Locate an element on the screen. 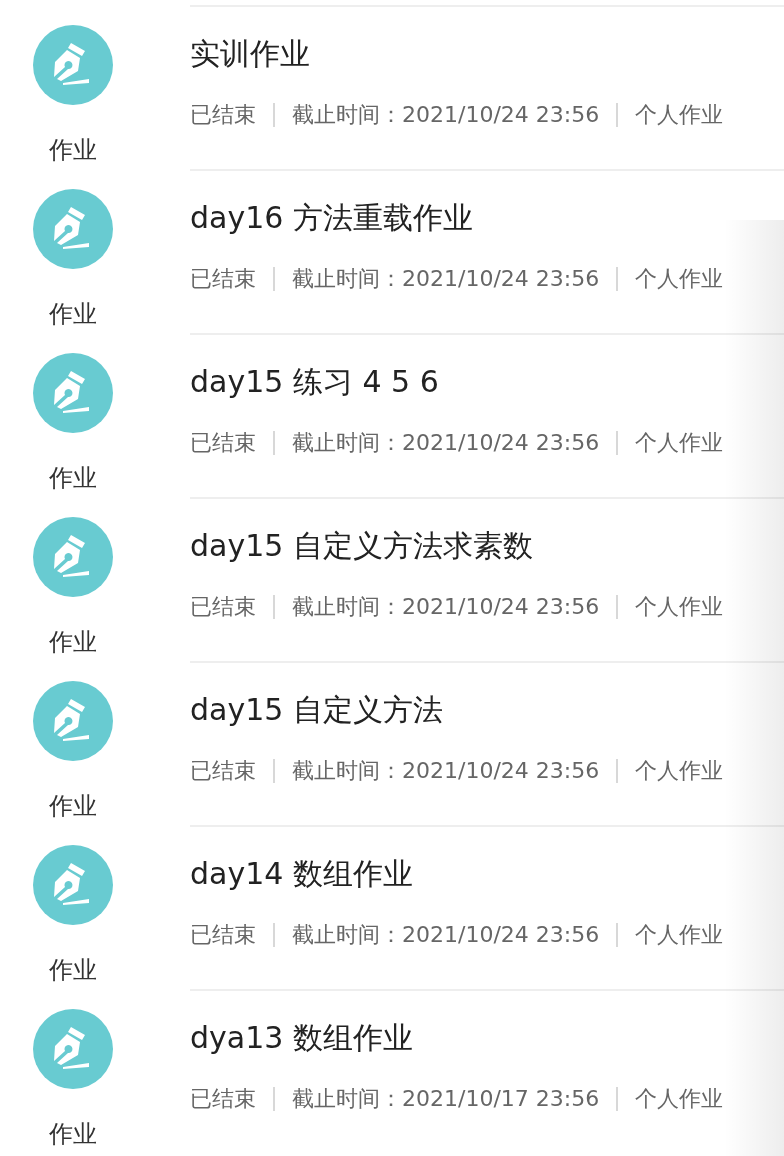  assignment-title: day15 自定义方法 is located at coordinates (316, 710).